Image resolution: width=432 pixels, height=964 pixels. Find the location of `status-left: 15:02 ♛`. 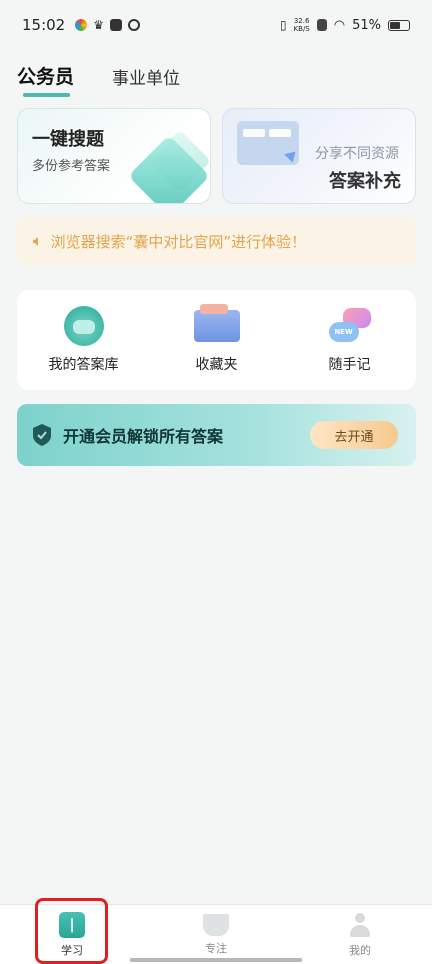

status-left: 15:02 ♛ is located at coordinates (81, 25).